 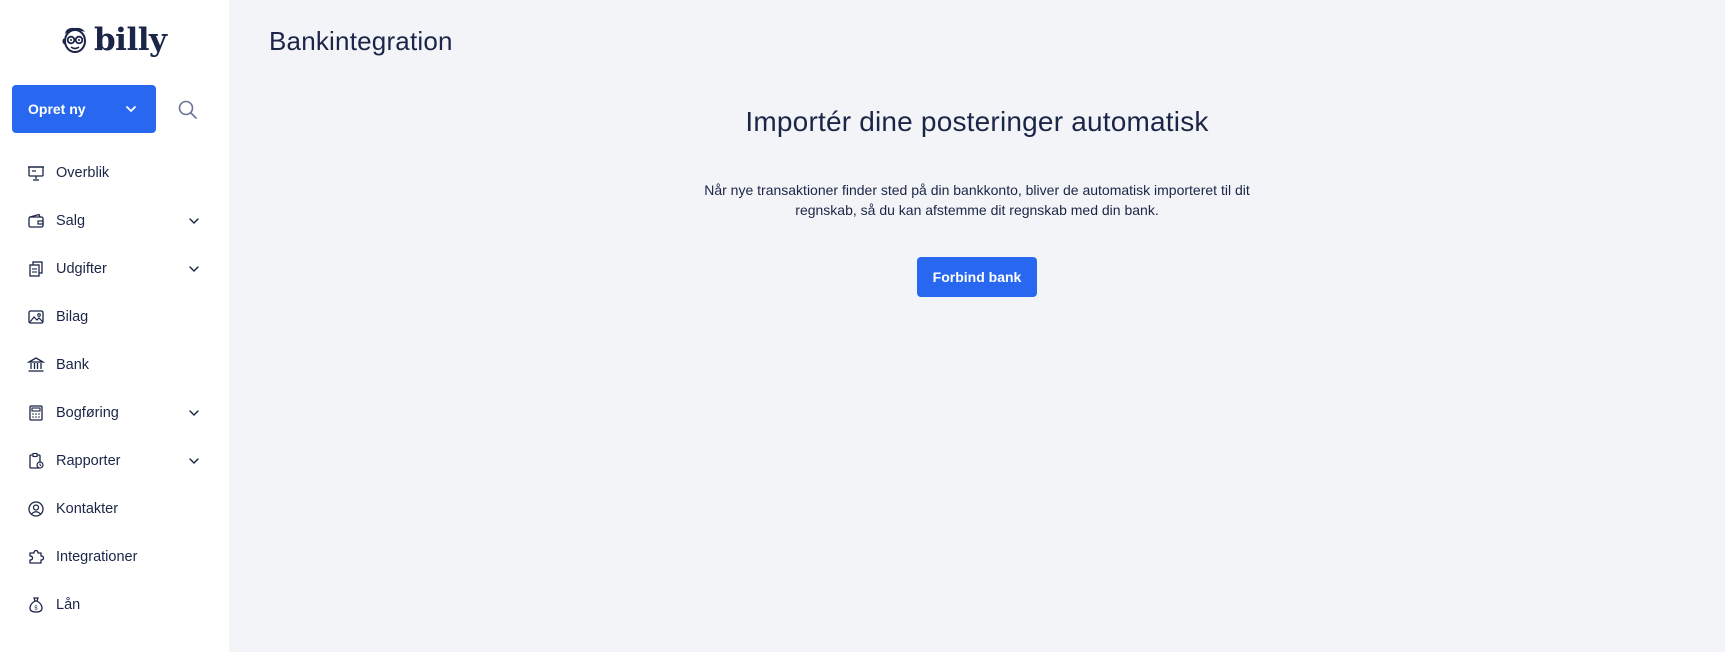 I want to click on user-circle-icon, so click(x=36, y=509).